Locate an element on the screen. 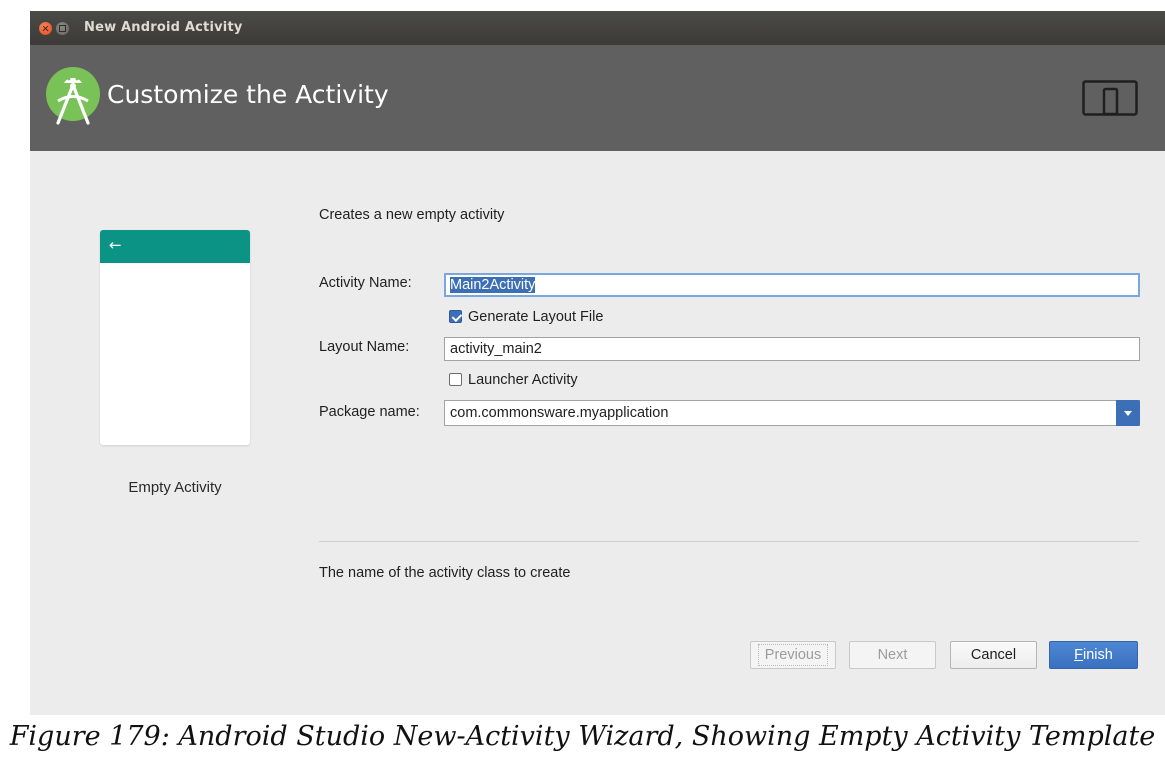  close-window-icon is located at coordinates (45, 28).